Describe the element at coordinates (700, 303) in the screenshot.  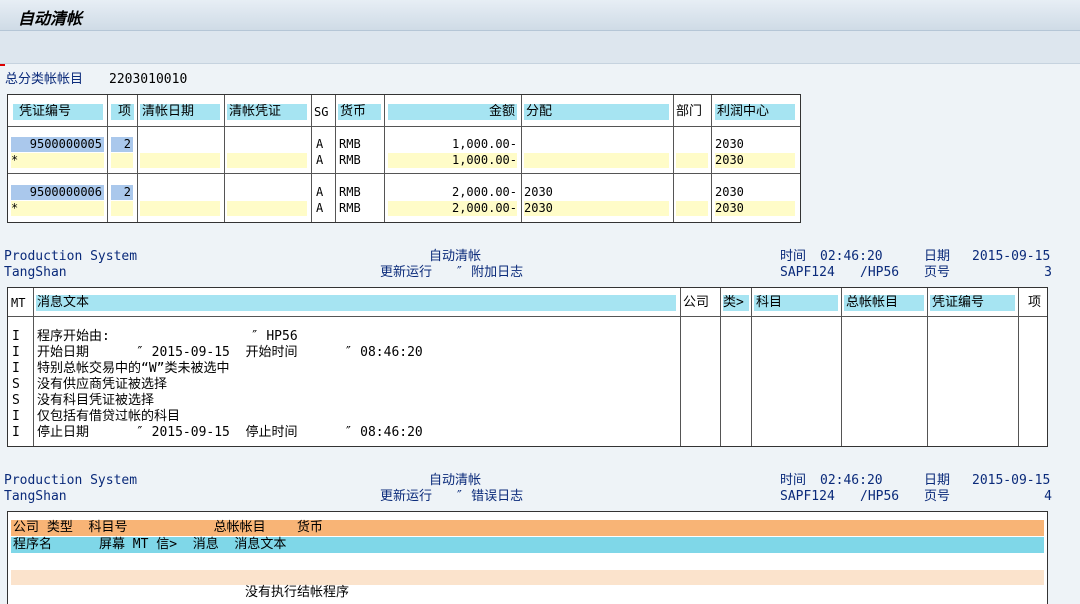
I see `header-company: 公司` at that location.